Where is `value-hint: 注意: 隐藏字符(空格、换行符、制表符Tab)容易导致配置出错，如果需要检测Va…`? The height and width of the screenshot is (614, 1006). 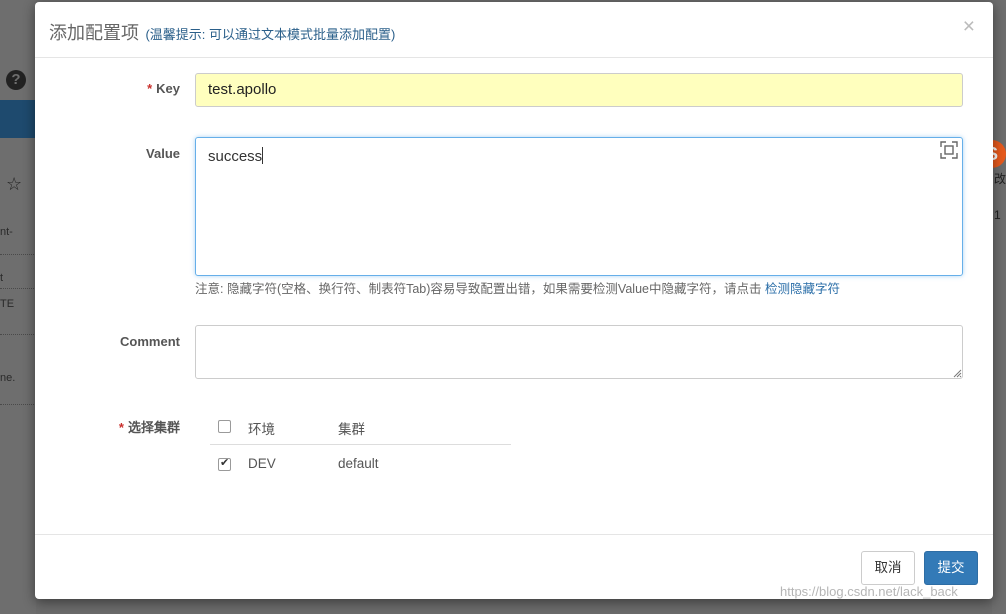
value-hint: 注意: 隐藏字符(空格、换行符、制表符Tab)容易导致配置出错，如果需要检测Va… is located at coordinates (517, 287).